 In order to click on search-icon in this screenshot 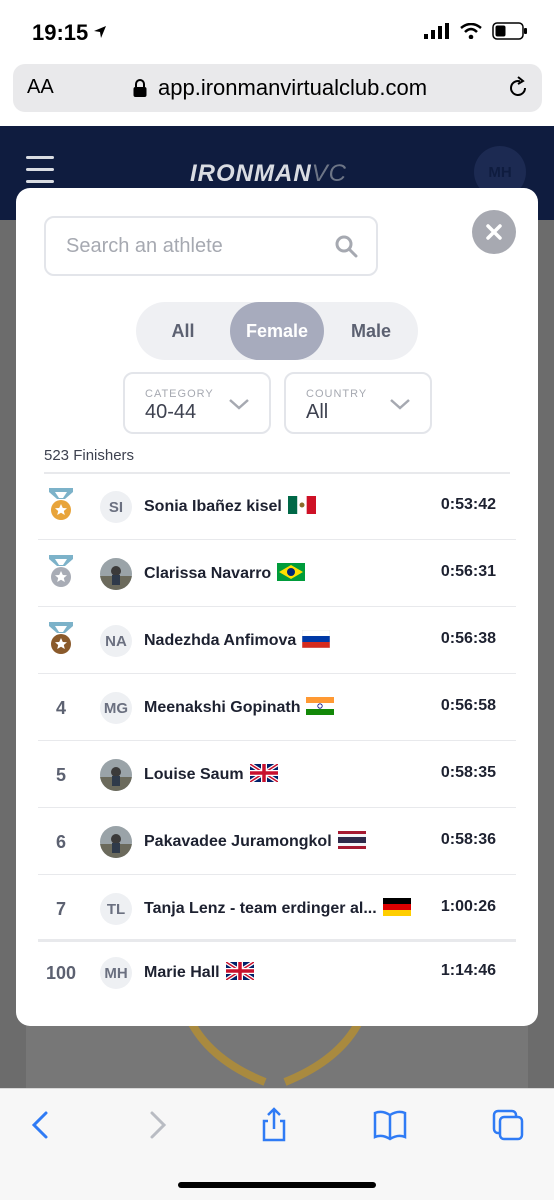, I will do `click(346, 246)`.